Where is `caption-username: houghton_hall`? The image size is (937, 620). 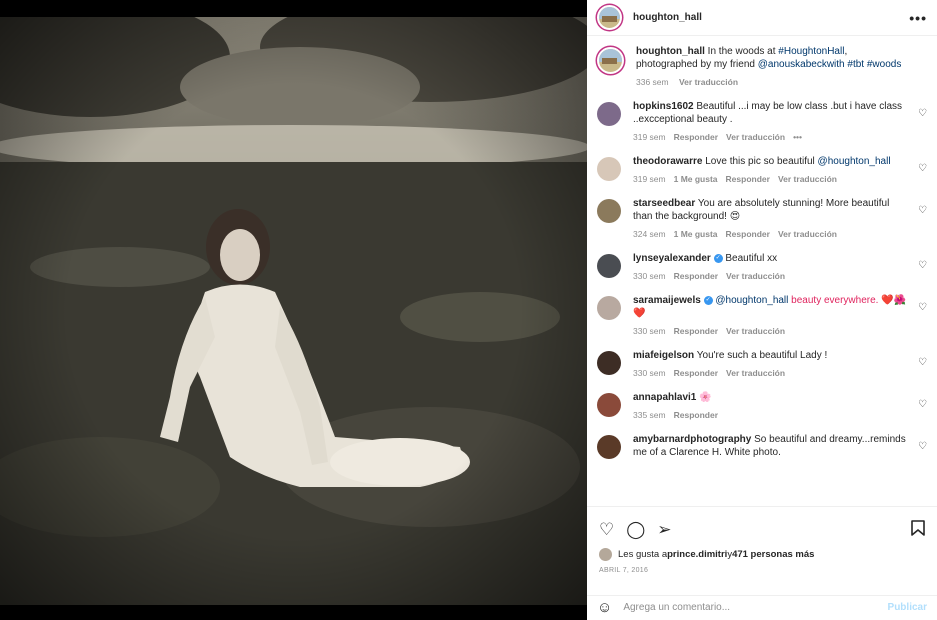 caption-username: houghton_hall is located at coordinates (670, 51).